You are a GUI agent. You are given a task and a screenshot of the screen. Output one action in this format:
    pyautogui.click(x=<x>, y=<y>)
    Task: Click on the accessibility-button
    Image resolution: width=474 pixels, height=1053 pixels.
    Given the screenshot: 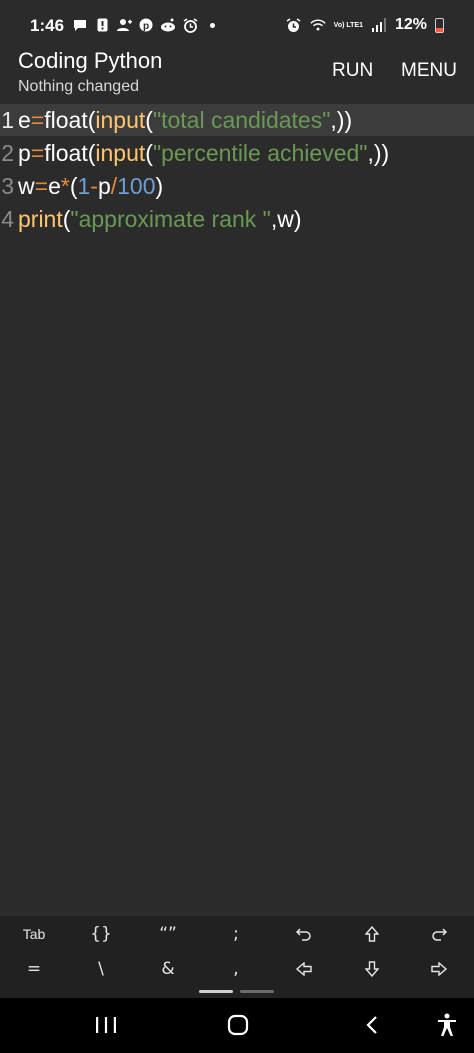 What is the action you would take?
    pyautogui.click(x=447, y=1025)
    